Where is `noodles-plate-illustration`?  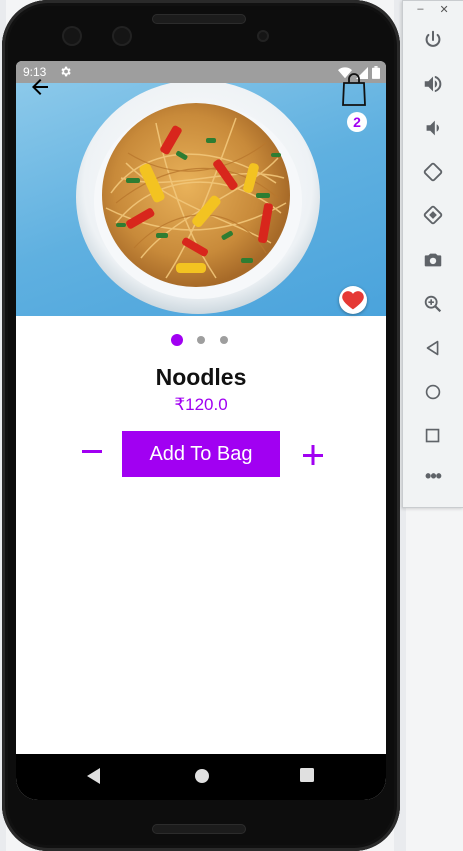 noodles-plate-illustration is located at coordinates (198, 198).